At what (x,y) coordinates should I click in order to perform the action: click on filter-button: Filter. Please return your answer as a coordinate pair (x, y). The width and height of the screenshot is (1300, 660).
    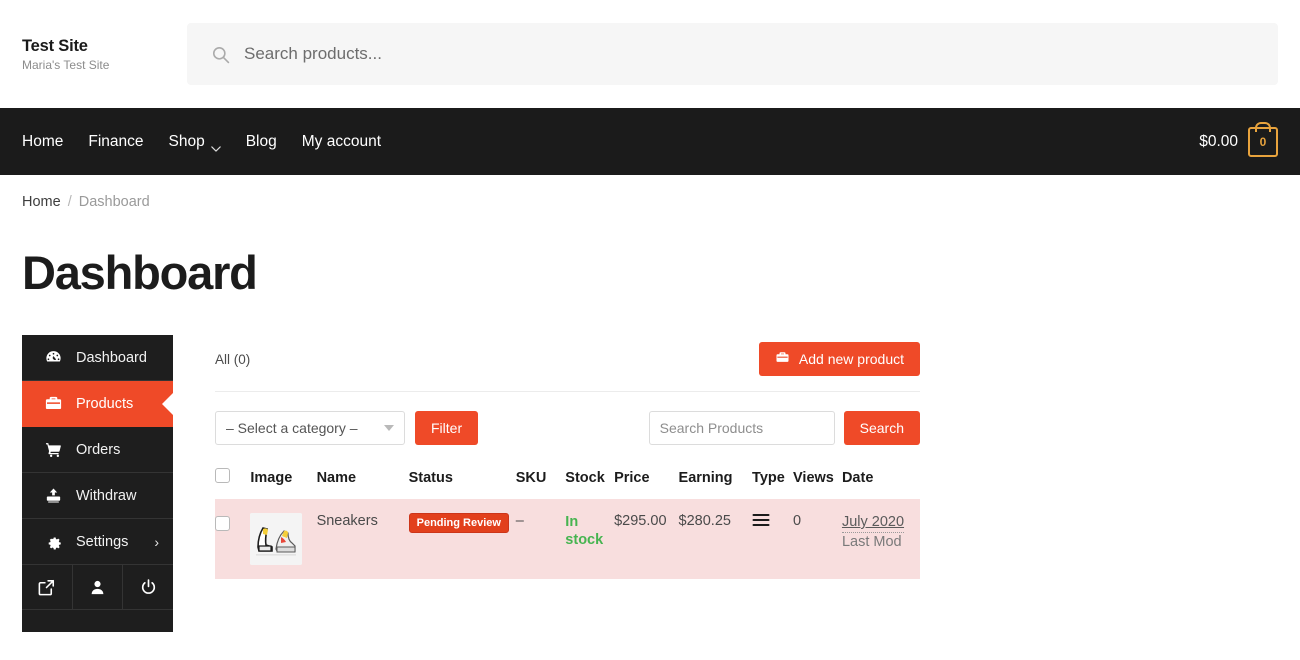
    Looking at the image, I should click on (447, 428).